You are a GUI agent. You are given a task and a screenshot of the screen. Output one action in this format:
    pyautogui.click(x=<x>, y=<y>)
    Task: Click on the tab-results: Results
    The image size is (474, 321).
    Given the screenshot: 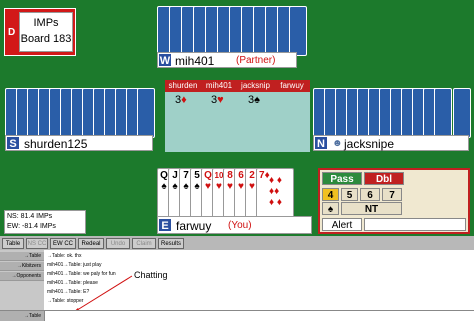 What is the action you would take?
    pyautogui.click(x=171, y=243)
    